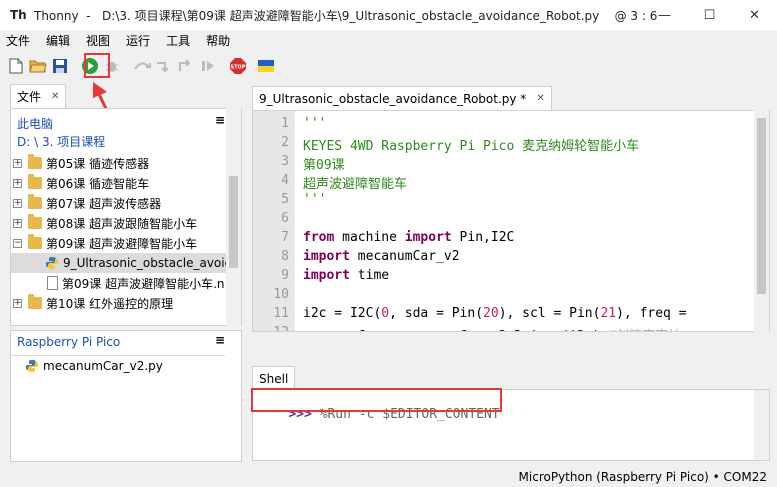 The height and width of the screenshot is (487, 777). Describe the element at coordinates (142, 66) in the screenshot. I see `step-over-icon` at that location.